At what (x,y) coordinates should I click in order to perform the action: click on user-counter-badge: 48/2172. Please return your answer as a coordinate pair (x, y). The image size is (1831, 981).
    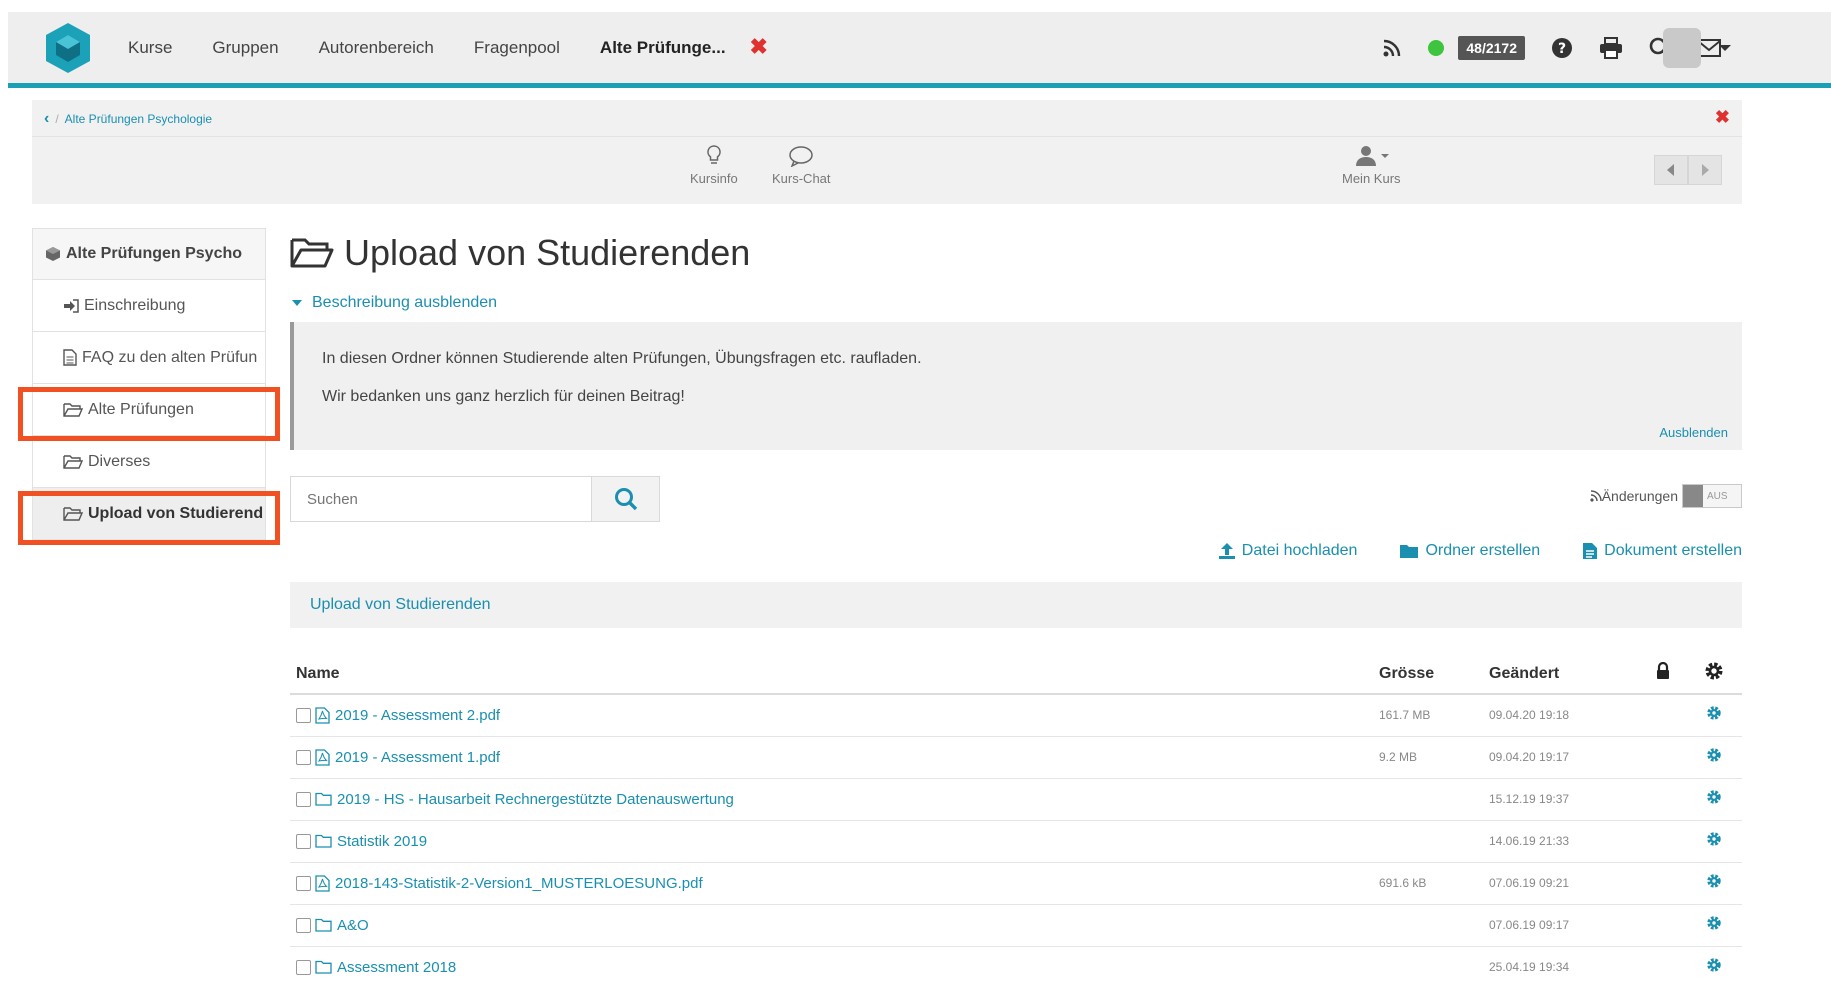
    Looking at the image, I should click on (1491, 48).